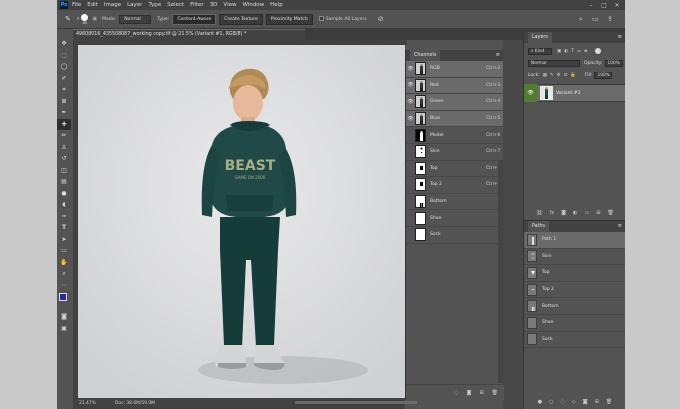 Image resolution: width=680 pixels, height=409 pixels. Describe the element at coordinates (454, 185) in the screenshot. I see `channel-row: Top 2 Ctrl+9` at that location.